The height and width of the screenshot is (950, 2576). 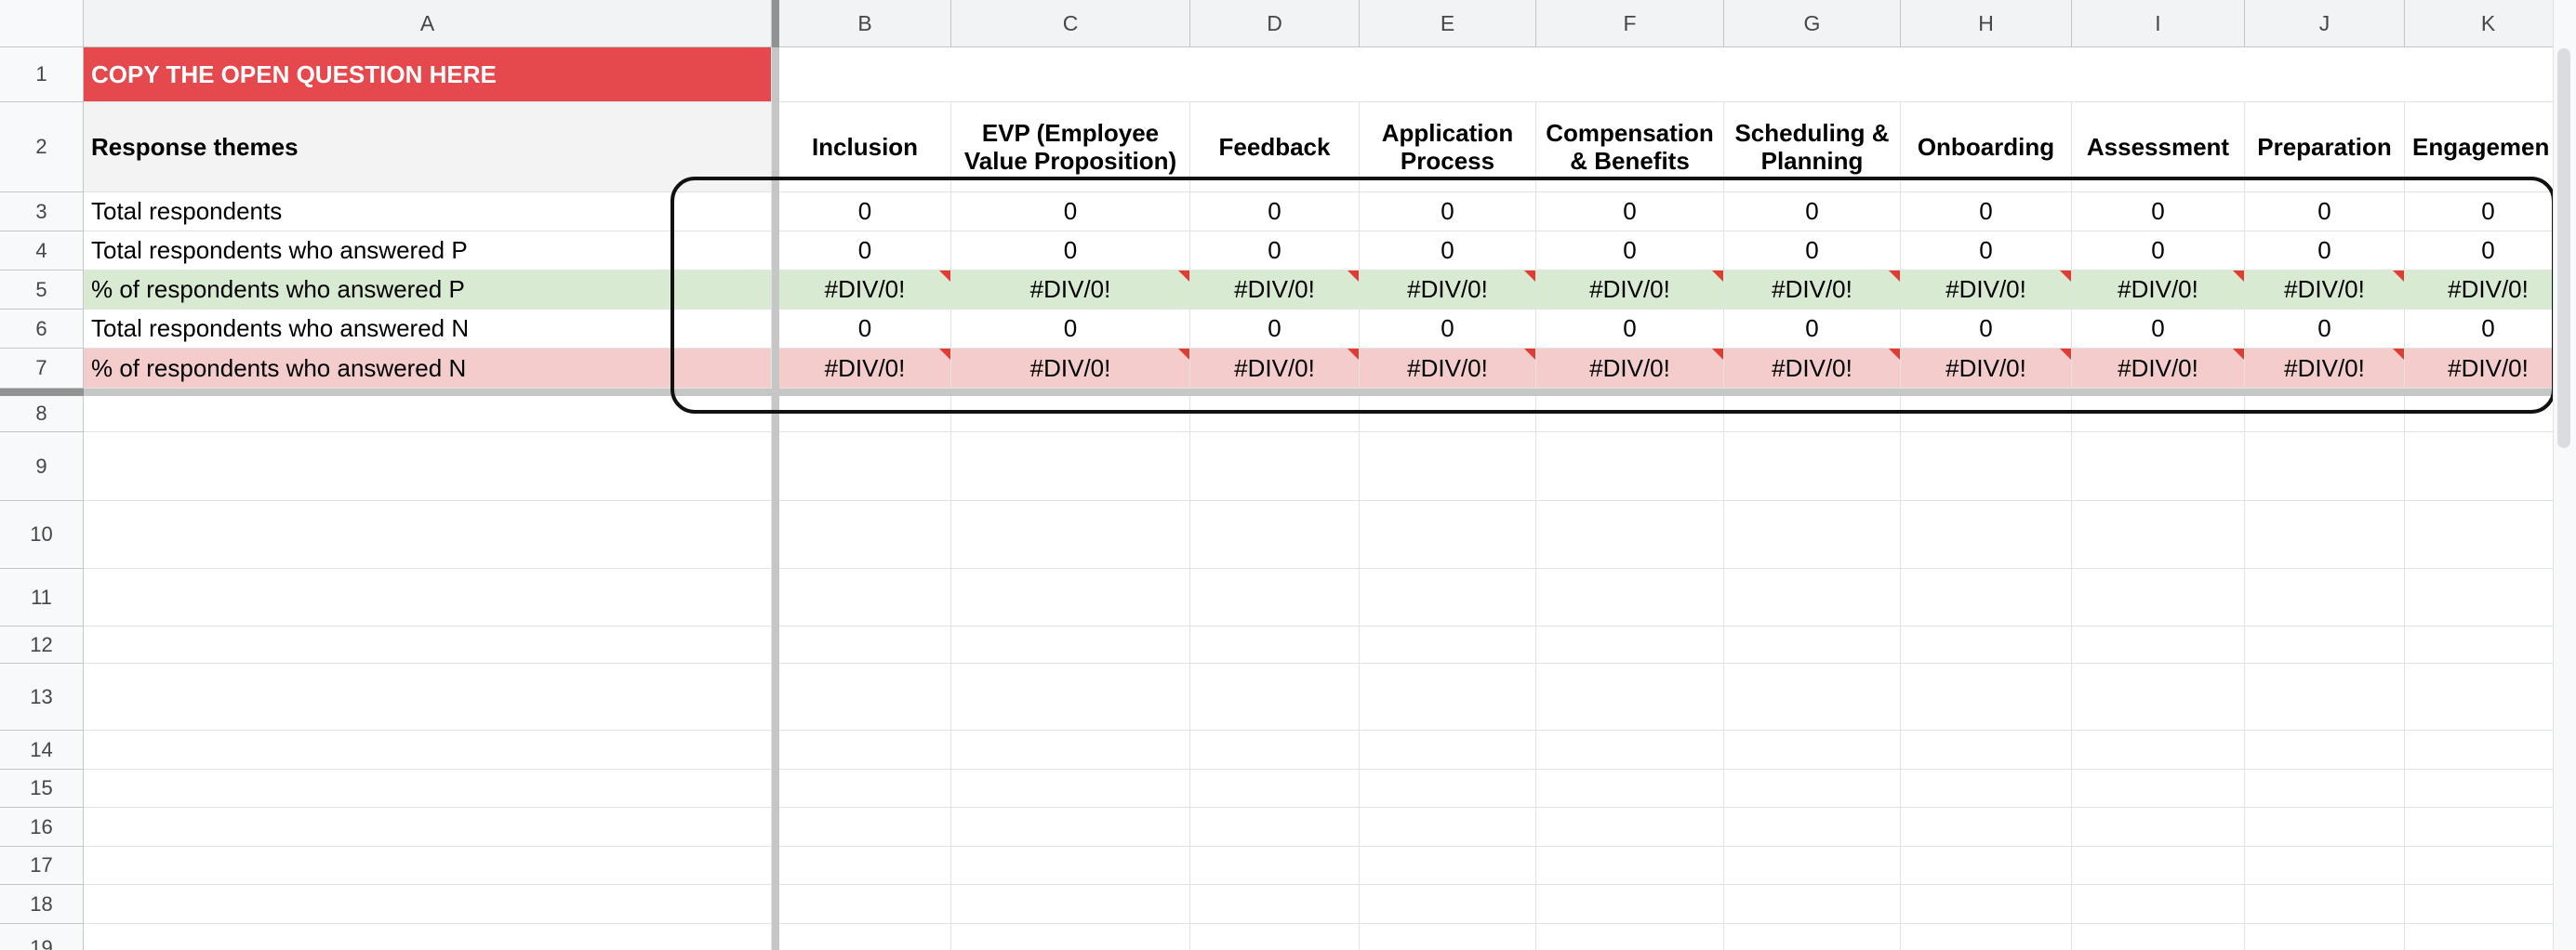 I want to click on row-header-5: 5, so click(x=42, y=290).